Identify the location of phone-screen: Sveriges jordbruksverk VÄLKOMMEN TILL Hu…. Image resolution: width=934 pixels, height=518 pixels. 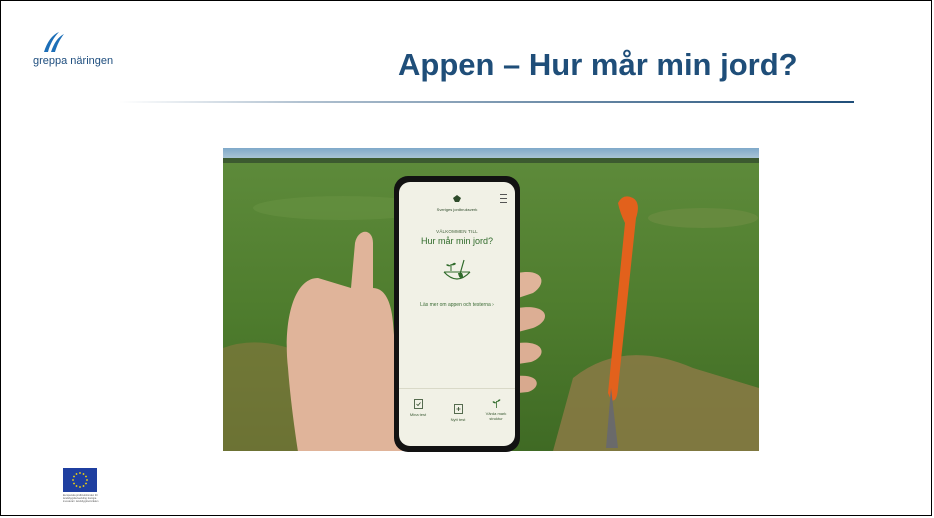
(457, 314).